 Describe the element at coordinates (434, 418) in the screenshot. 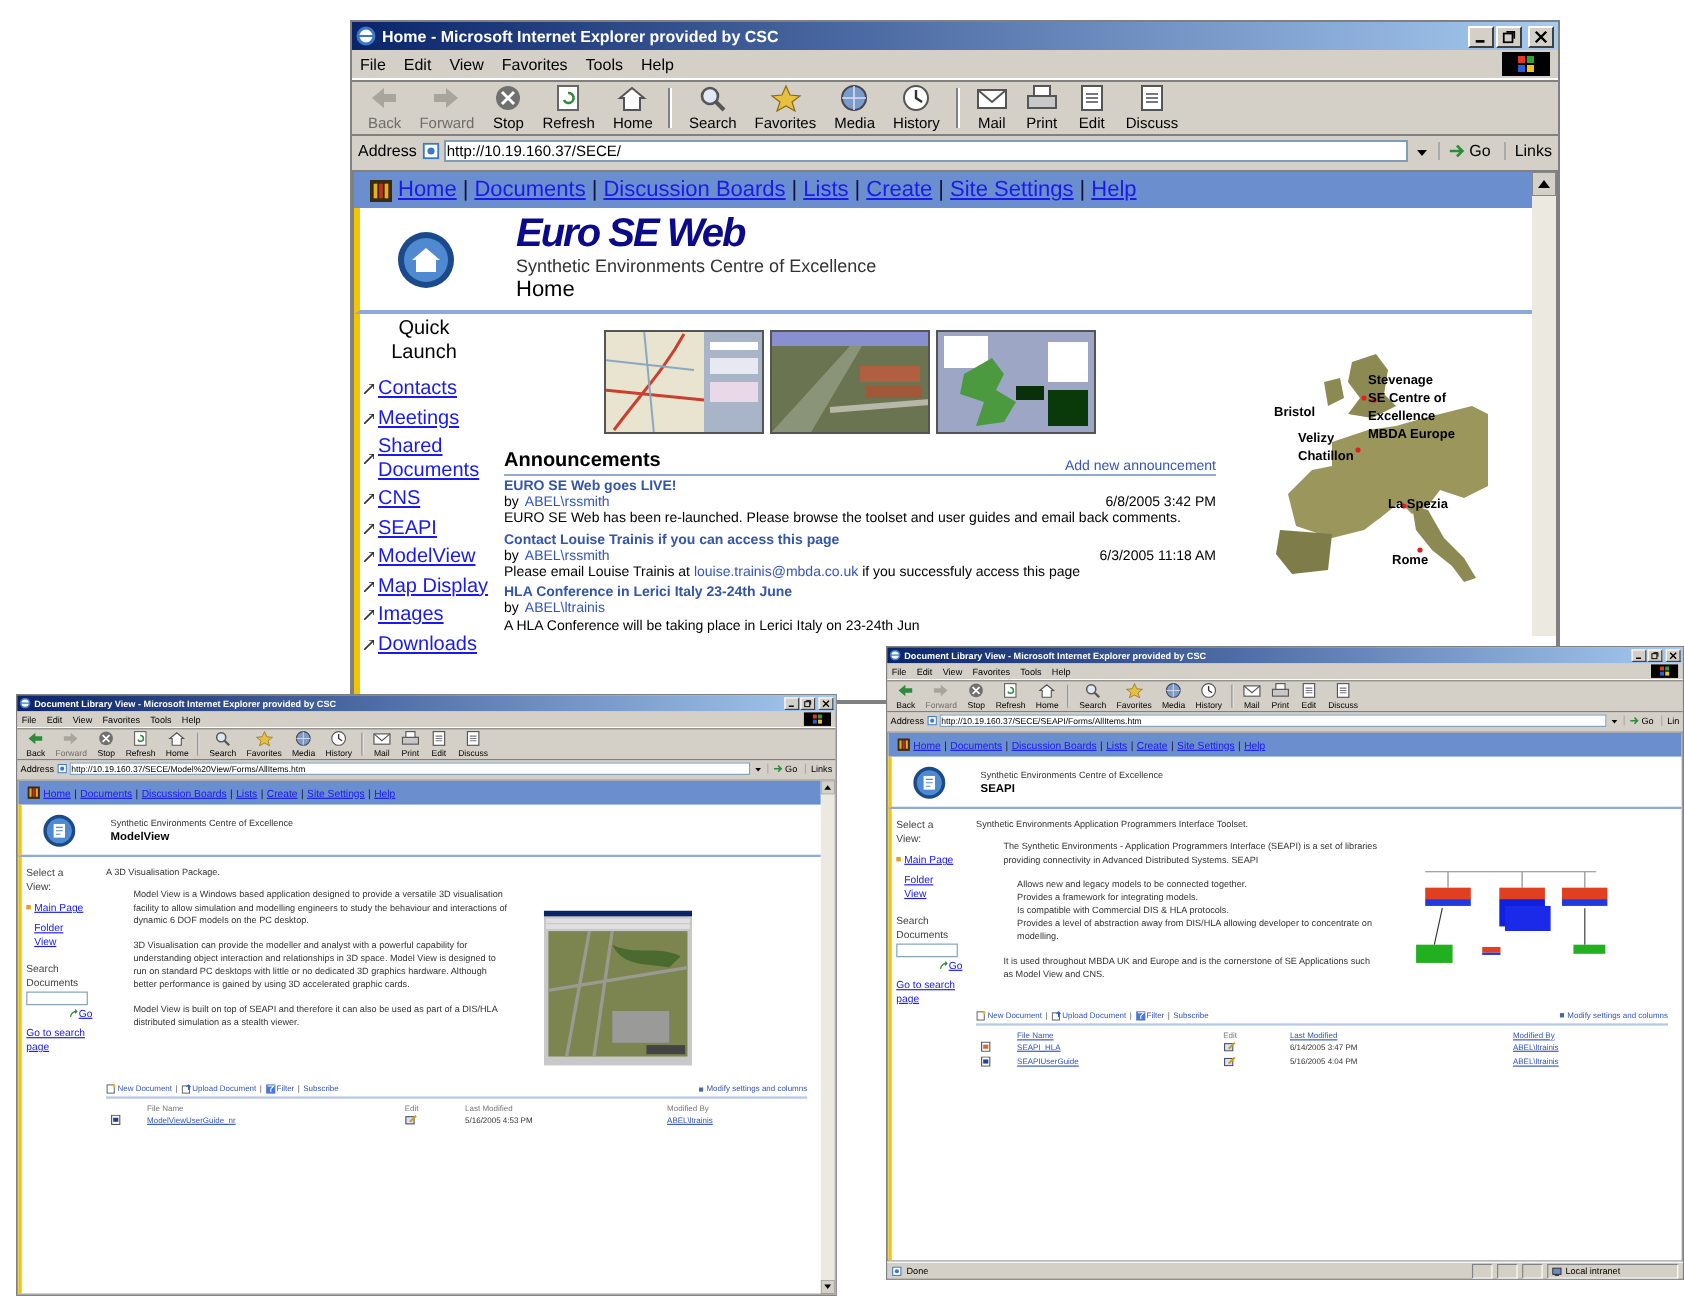

I see `quick-launch-link: Meetings` at that location.